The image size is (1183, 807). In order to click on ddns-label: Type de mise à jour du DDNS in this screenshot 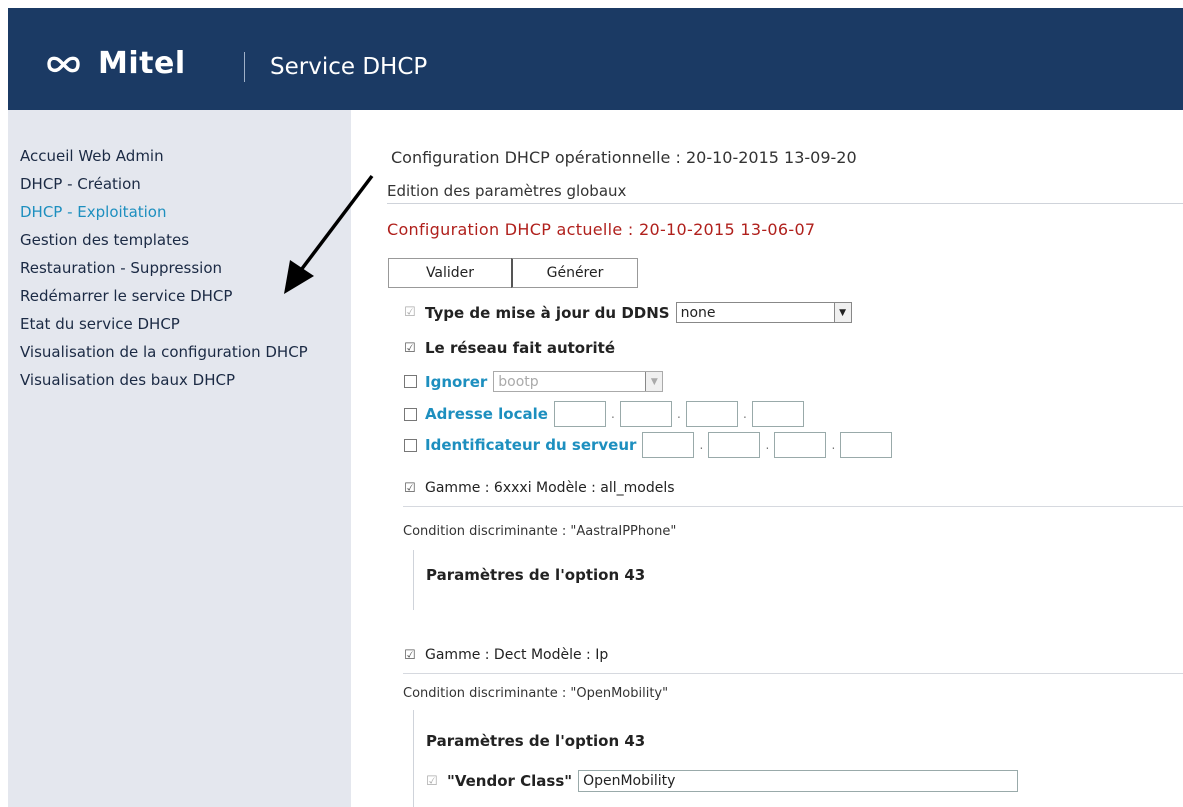, I will do `click(547, 312)`.